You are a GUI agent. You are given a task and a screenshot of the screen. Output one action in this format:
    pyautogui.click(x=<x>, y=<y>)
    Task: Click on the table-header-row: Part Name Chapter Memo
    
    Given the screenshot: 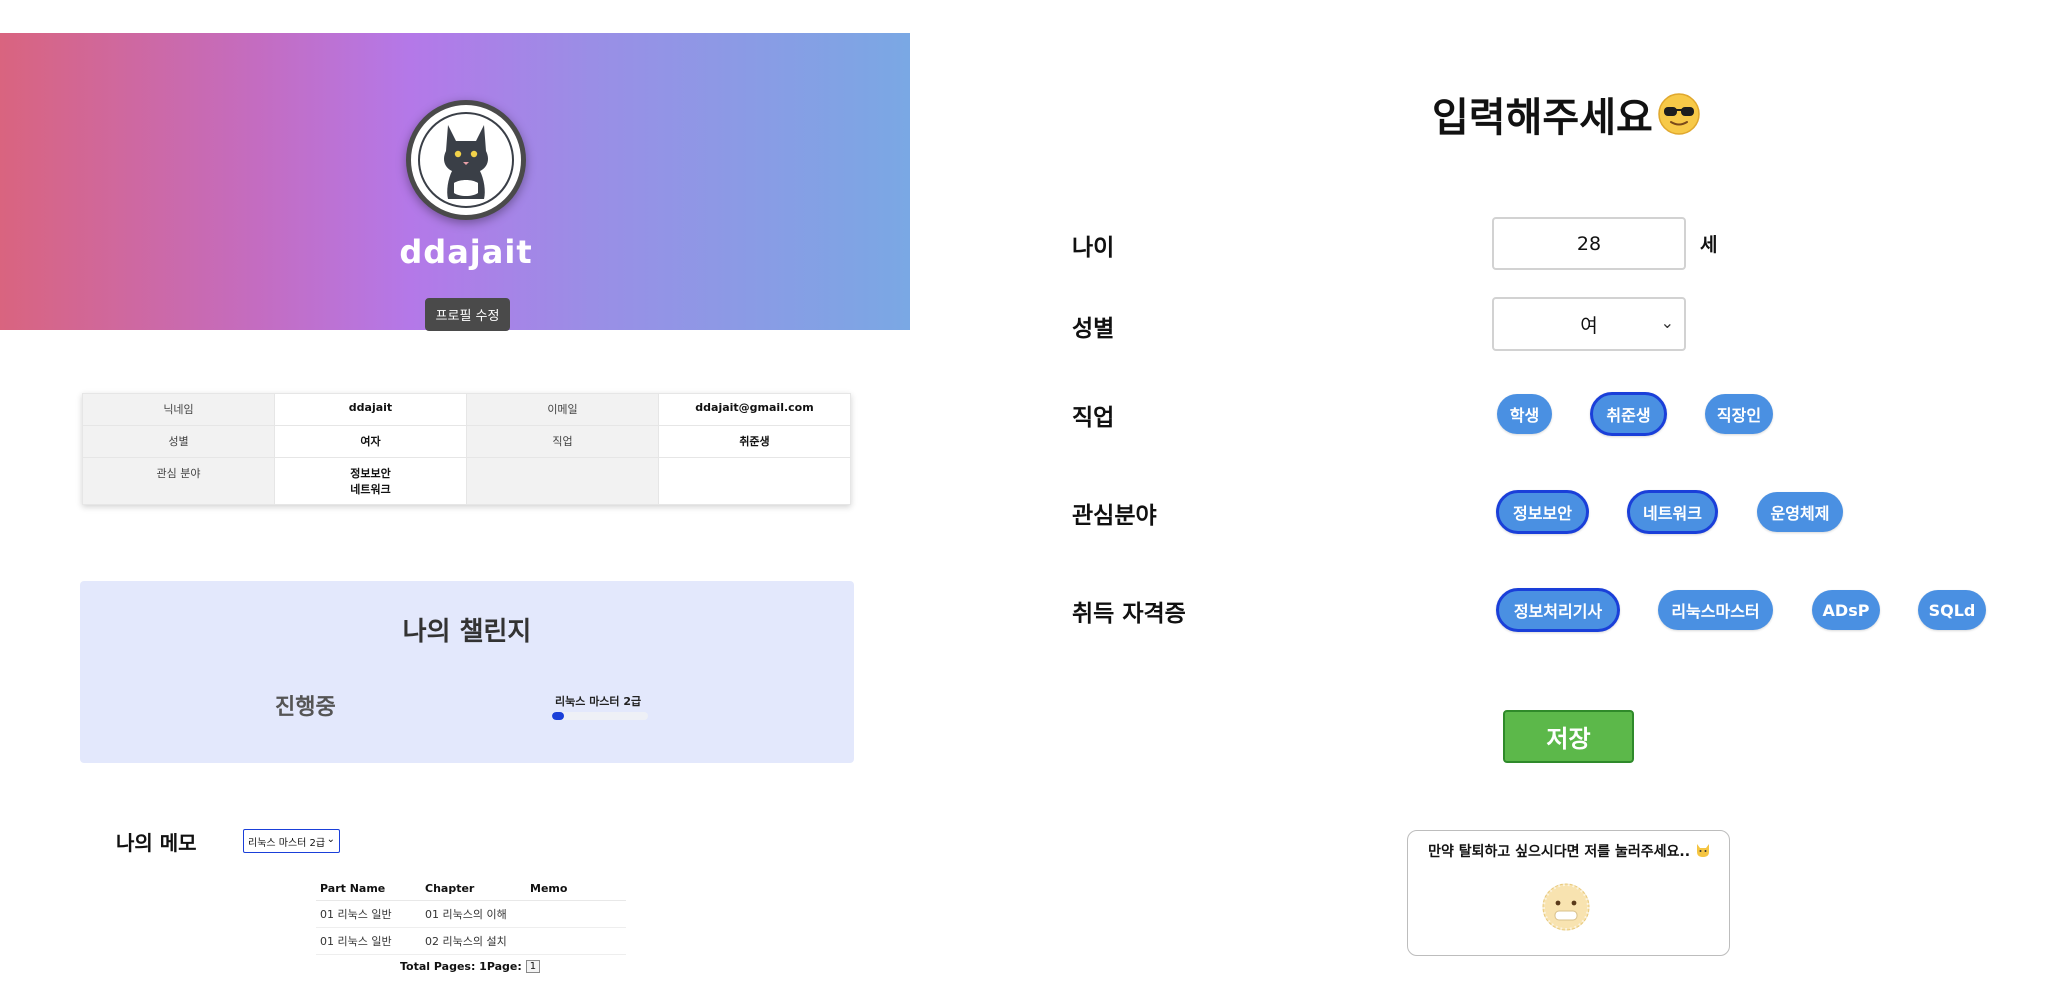 What is the action you would take?
    pyautogui.click(x=471, y=890)
    